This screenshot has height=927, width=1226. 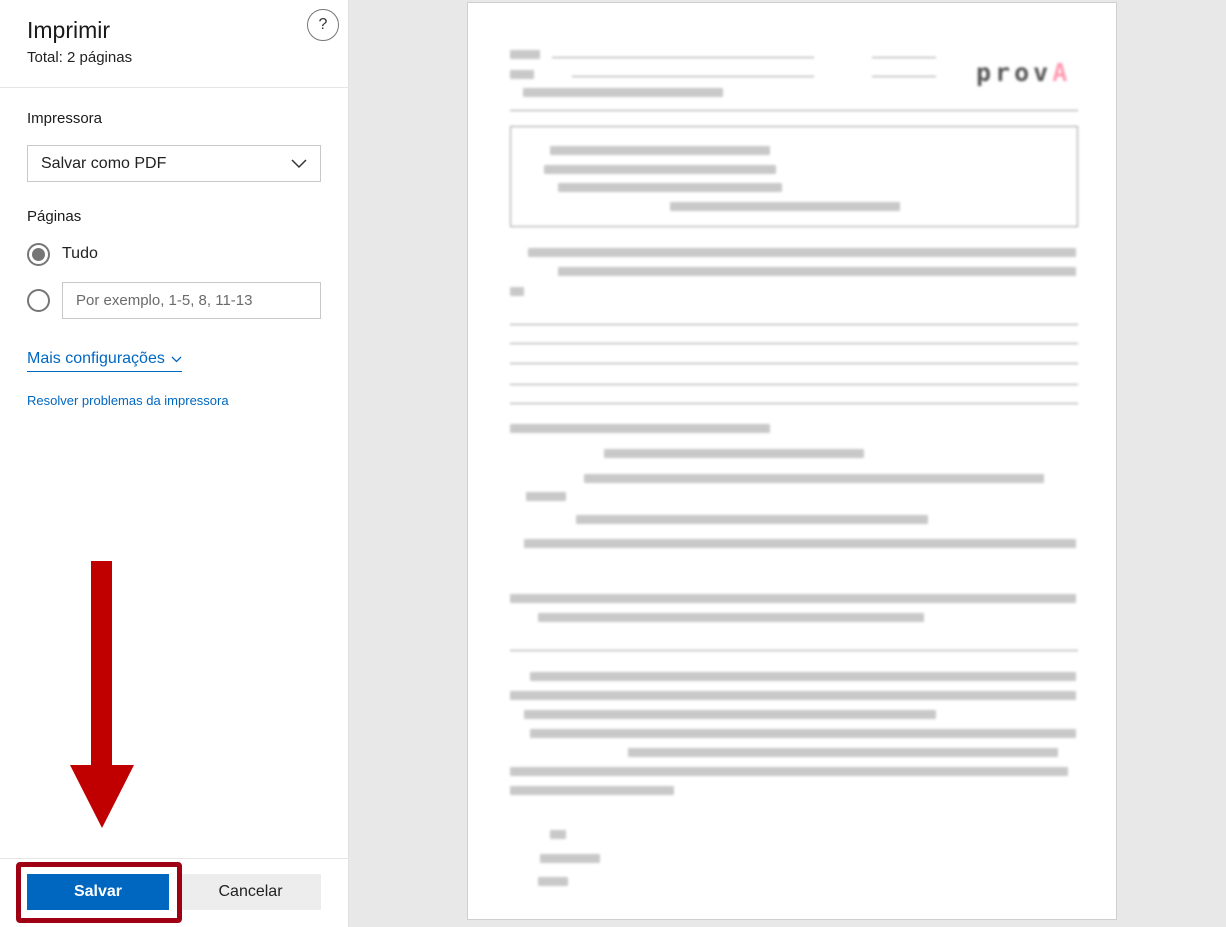 I want to click on more-settings-label: Mais configurações, so click(x=96, y=358).